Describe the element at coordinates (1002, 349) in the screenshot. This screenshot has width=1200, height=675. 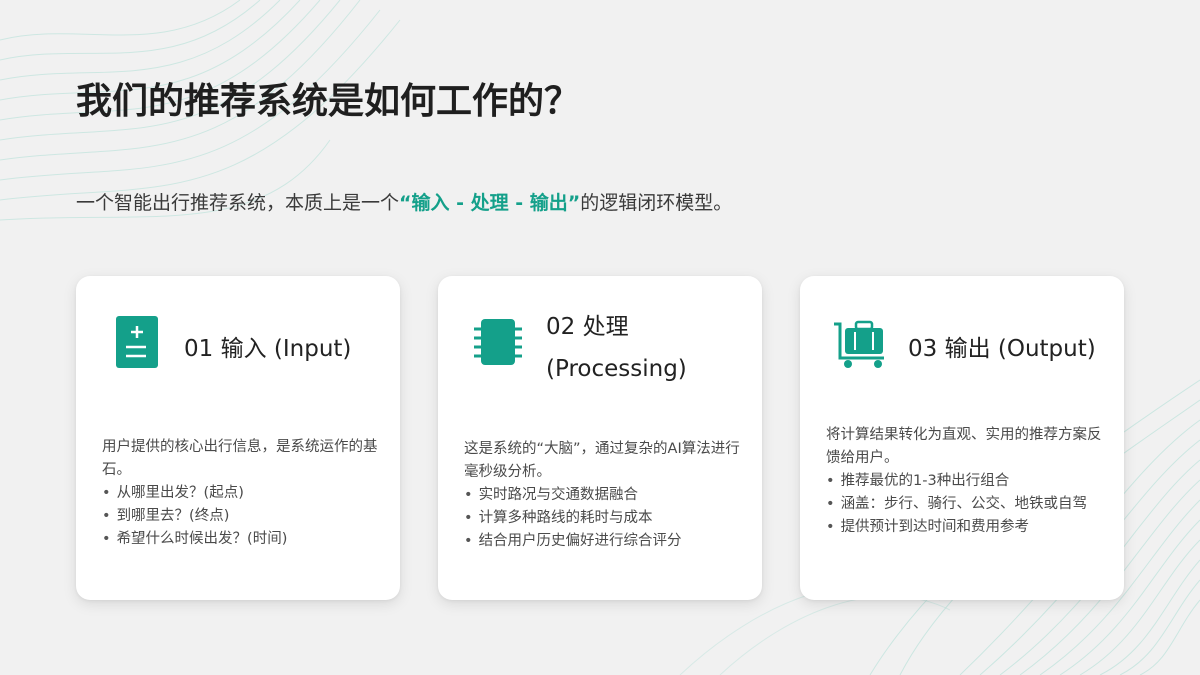
I see `card-title-output: 03 输出 (Output)` at that location.